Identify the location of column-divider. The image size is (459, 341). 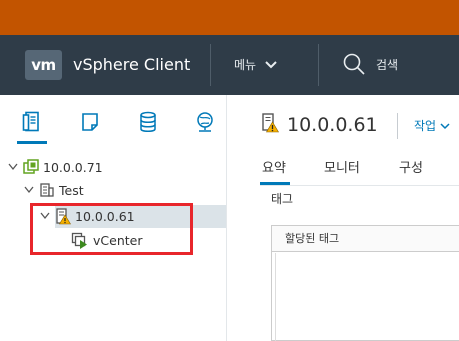
(275, 297).